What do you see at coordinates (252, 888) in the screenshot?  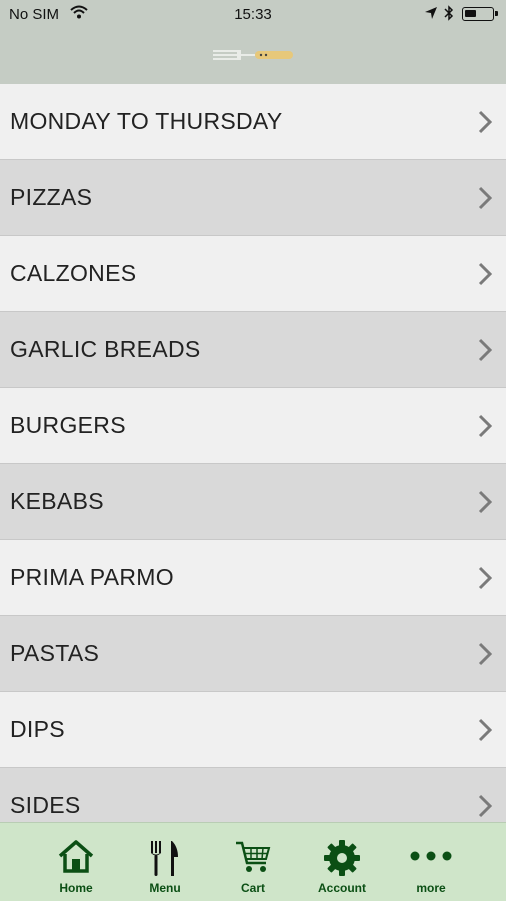 I see `tab-cart-label: Cart` at bounding box center [252, 888].